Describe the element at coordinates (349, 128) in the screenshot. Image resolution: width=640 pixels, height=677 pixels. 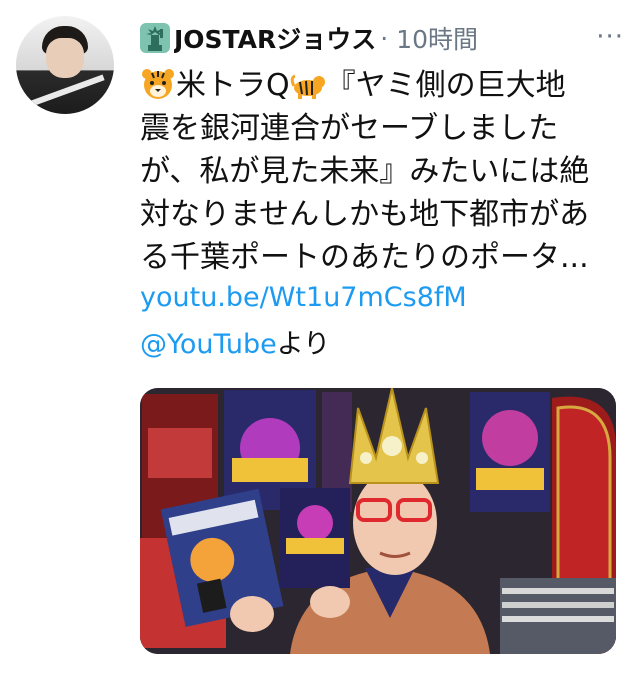
I see `tweet-line-2: 震を銀河連合がセーブしました` at that location.